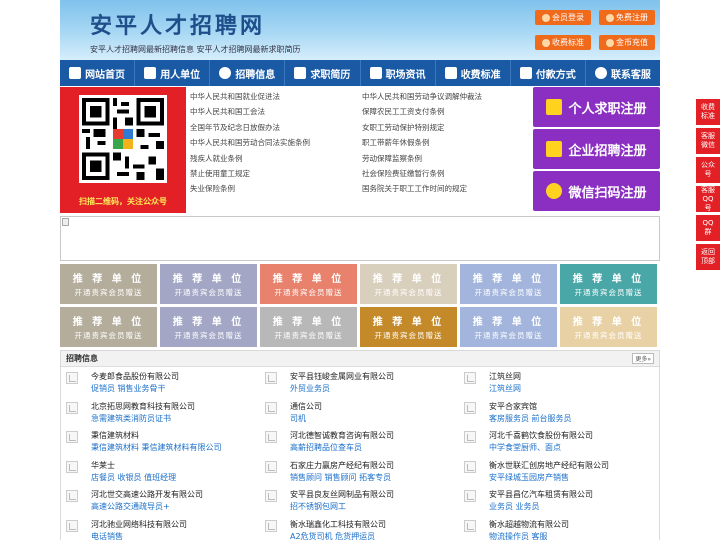 This screenshot has height=540, width=720. What do you see at coordinates (377, 495) in the screenshot?
I see `company-link: 安平县良友丝网制品有限公司` at bounding box center [377, 495].